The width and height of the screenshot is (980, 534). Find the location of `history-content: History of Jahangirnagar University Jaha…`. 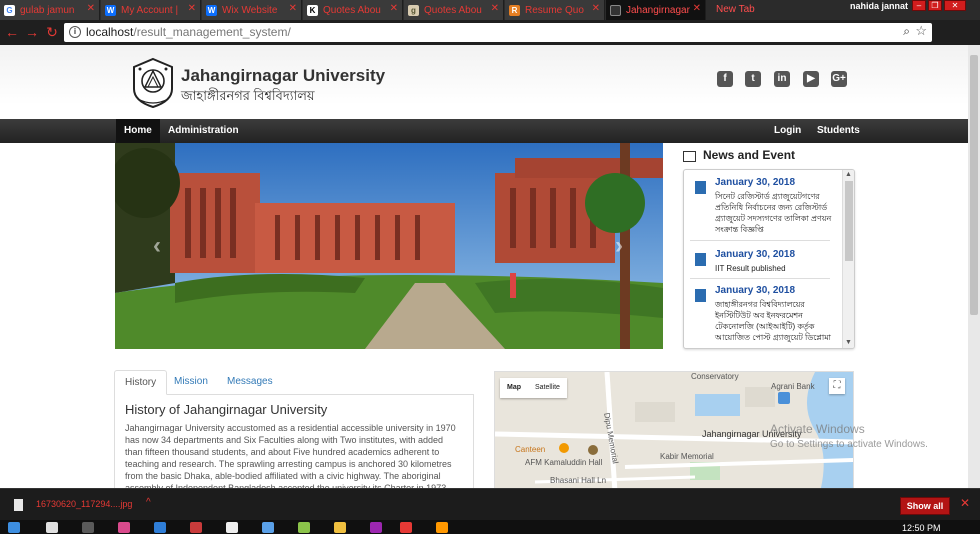

history-content: History of Jahangirnagar University Jaha… is located at coordinates (294, 441).